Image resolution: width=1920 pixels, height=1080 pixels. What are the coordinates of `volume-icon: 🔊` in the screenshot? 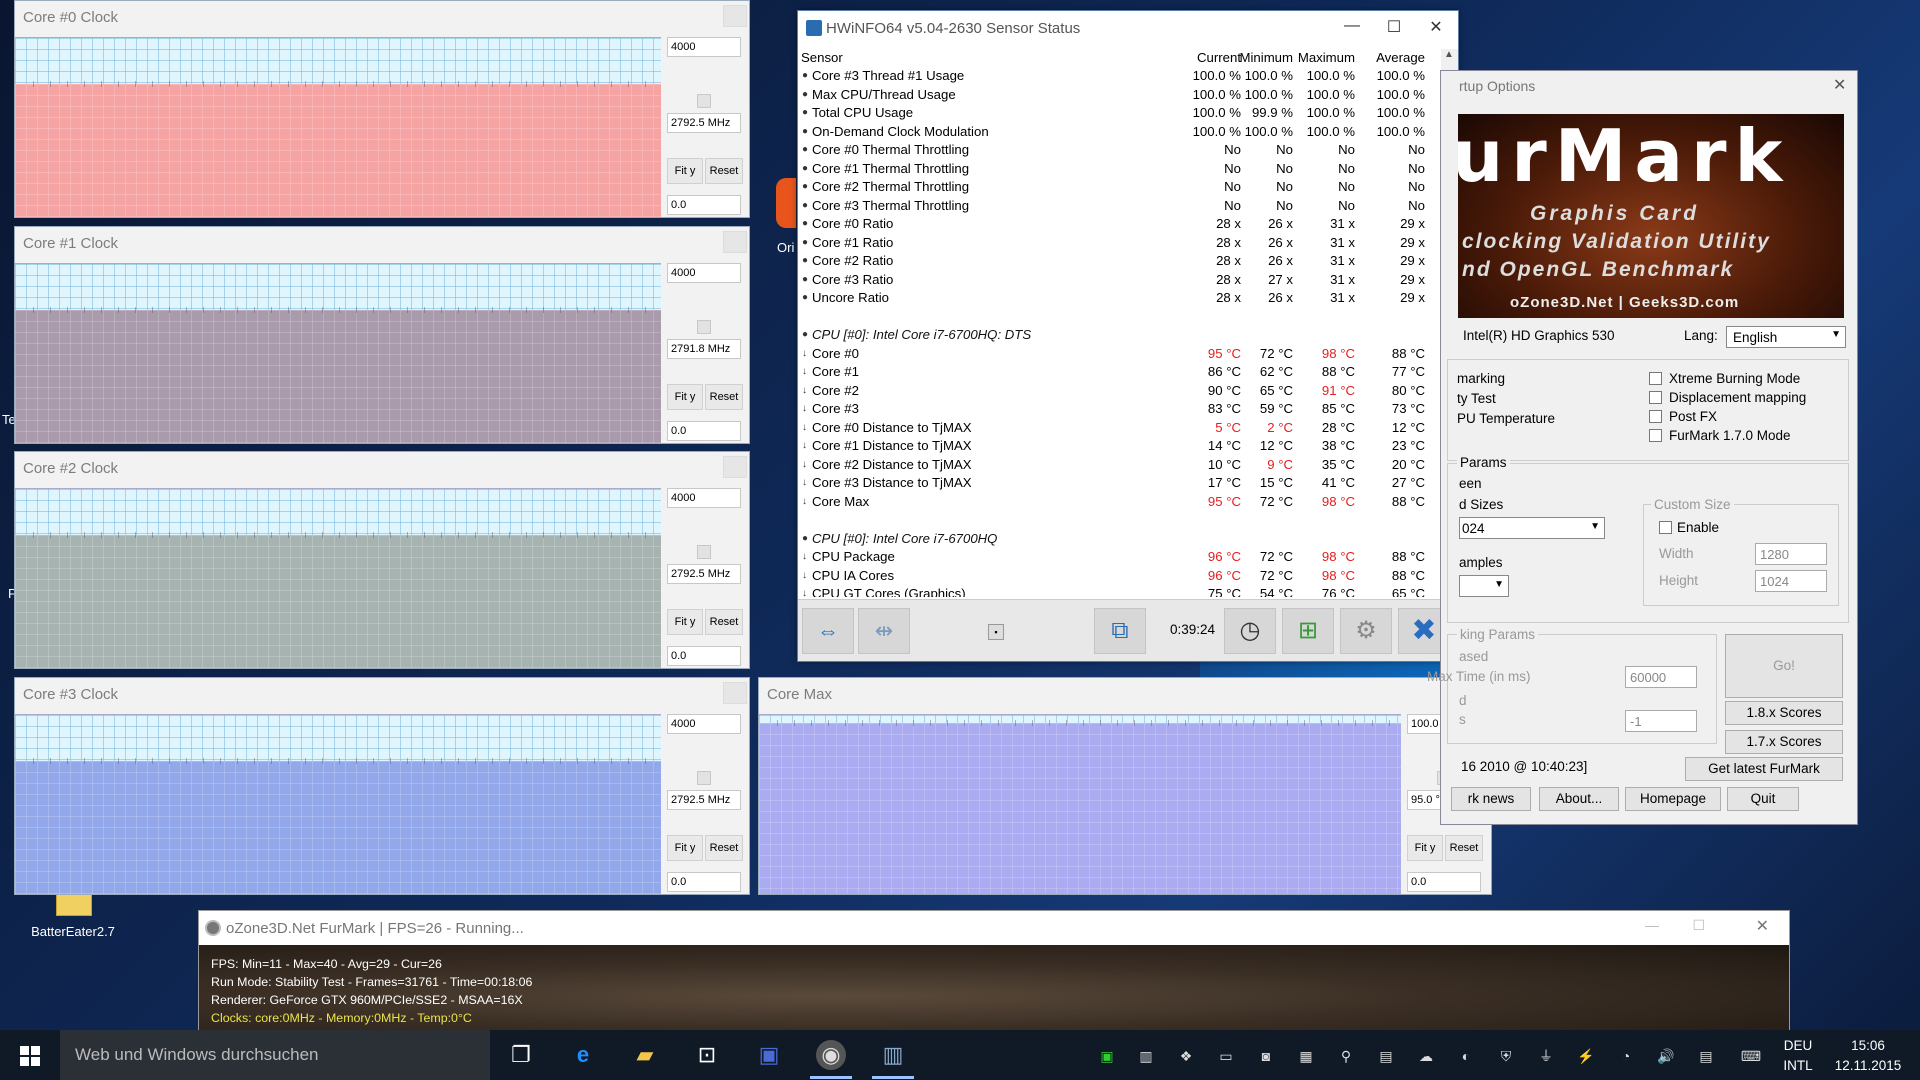 It's located at (1666, 1056).